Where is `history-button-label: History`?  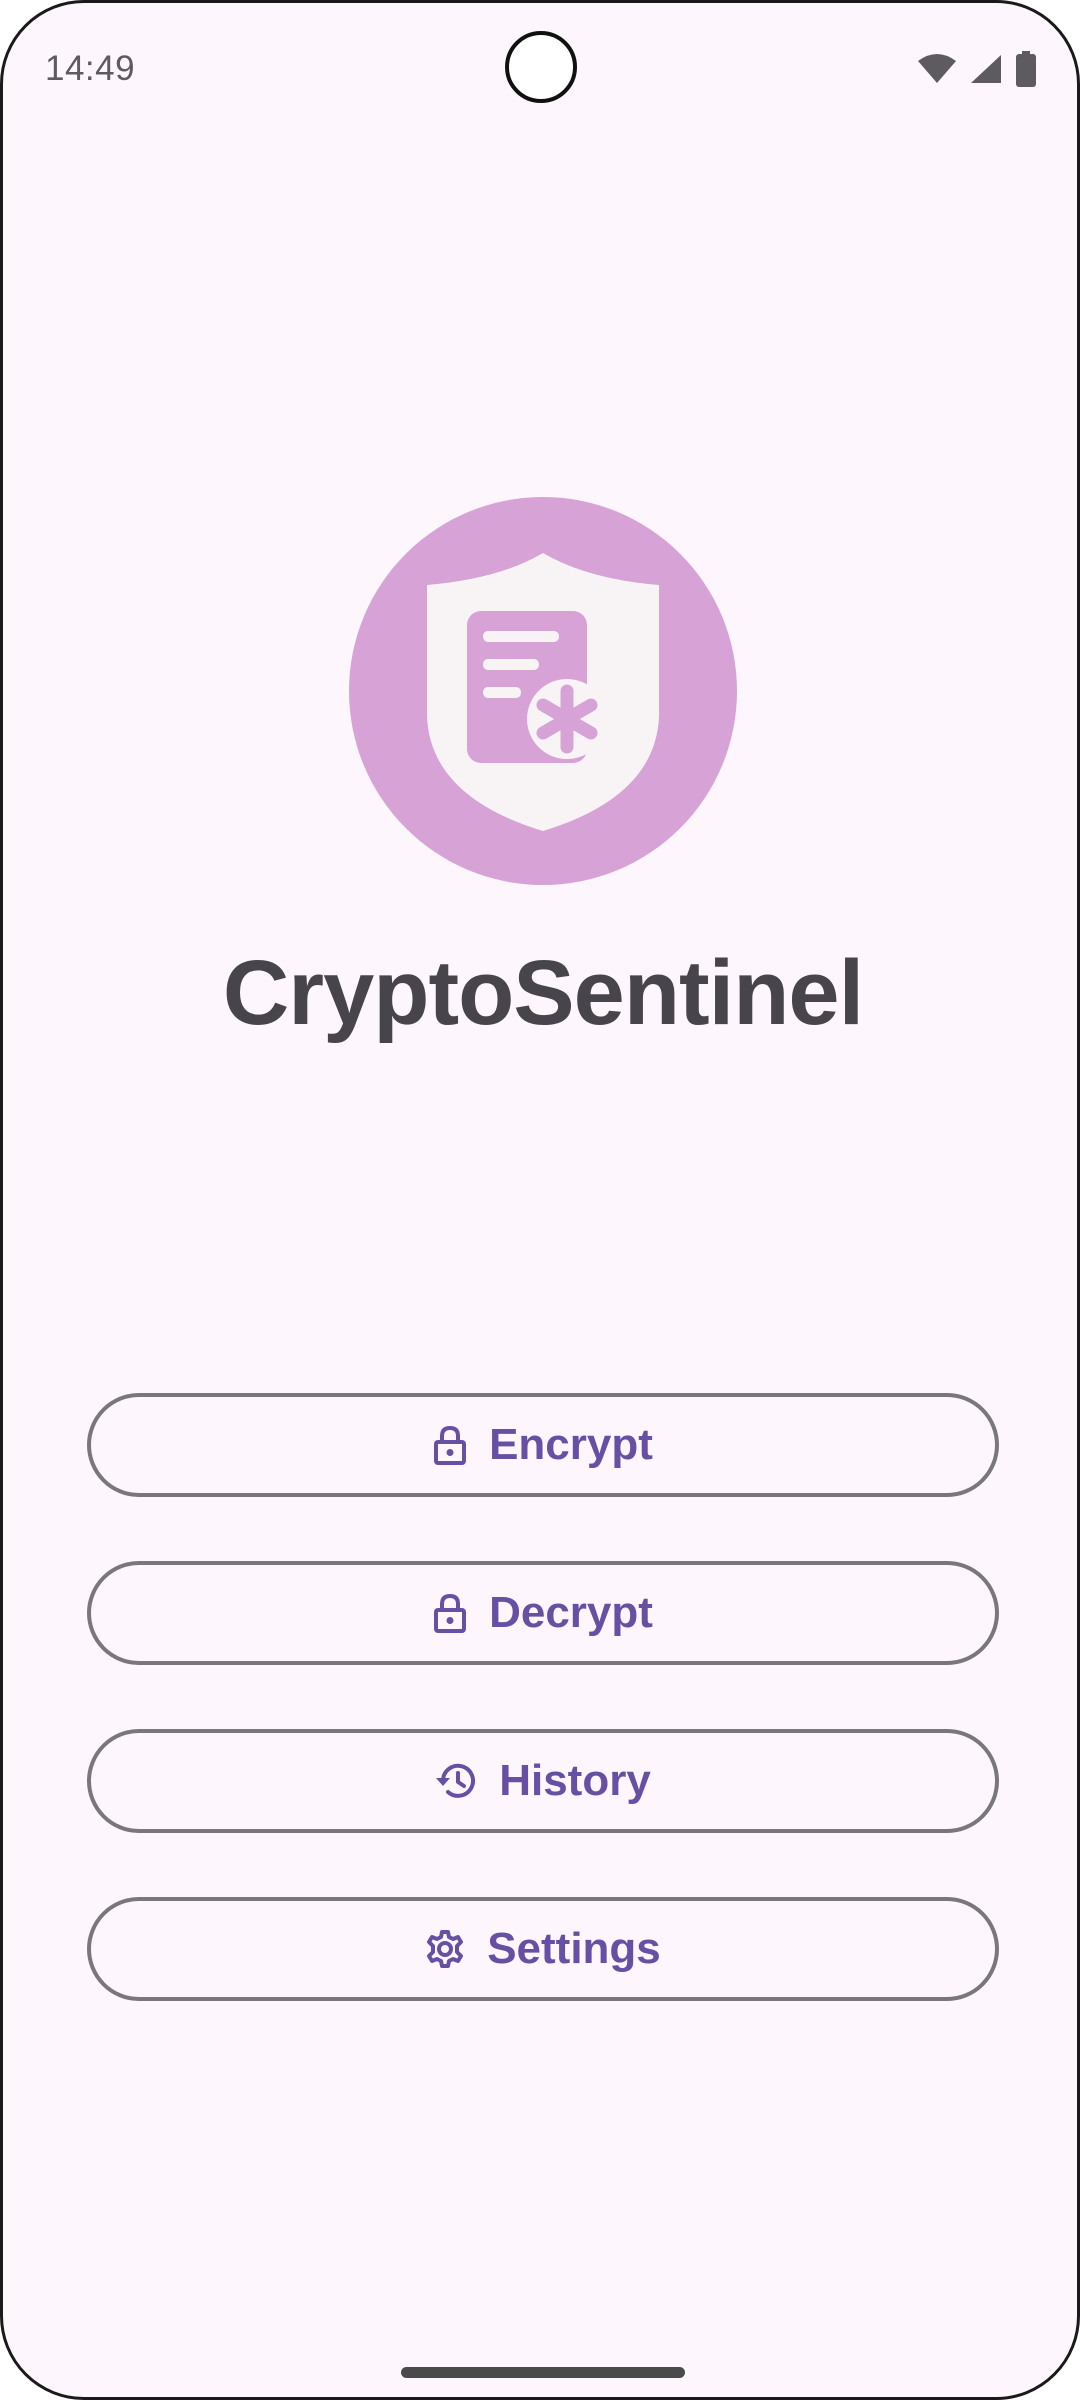
history-button-label: History is located at coordinates (575, 1780).